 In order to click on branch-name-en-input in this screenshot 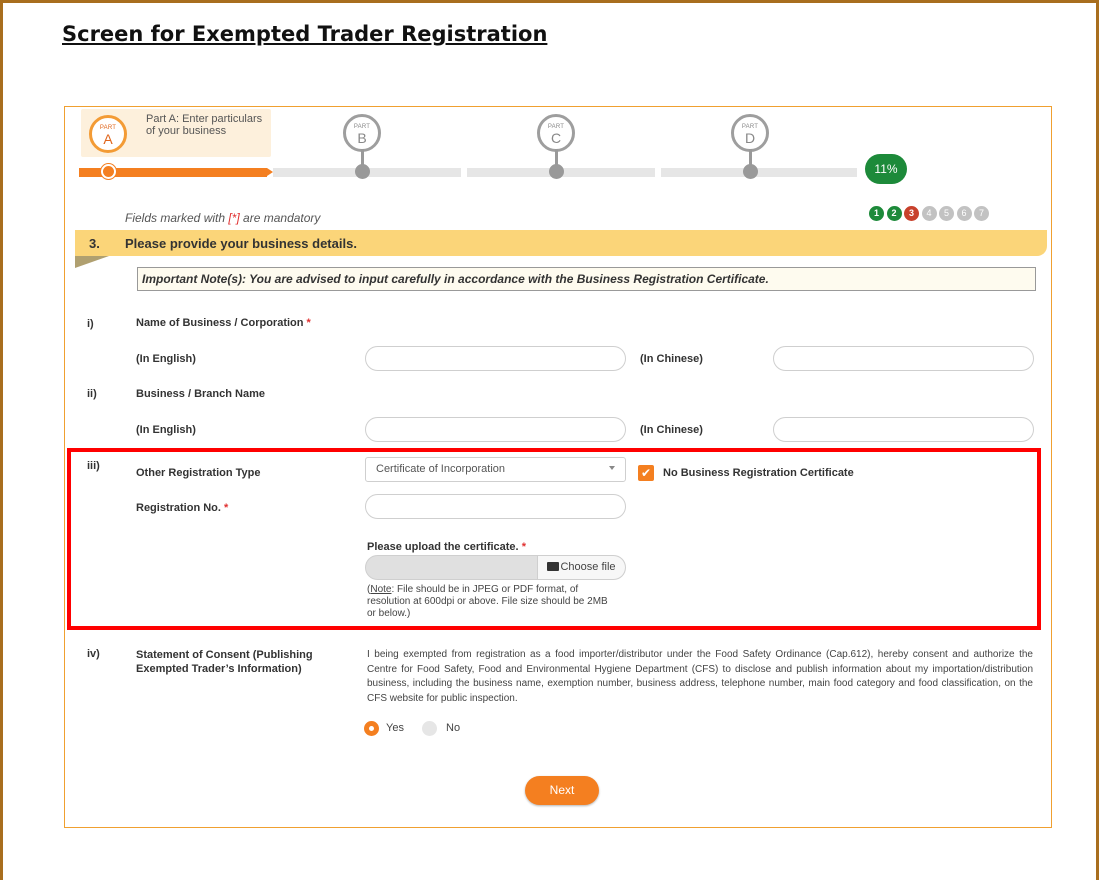, I will do `click(495, 429)`.